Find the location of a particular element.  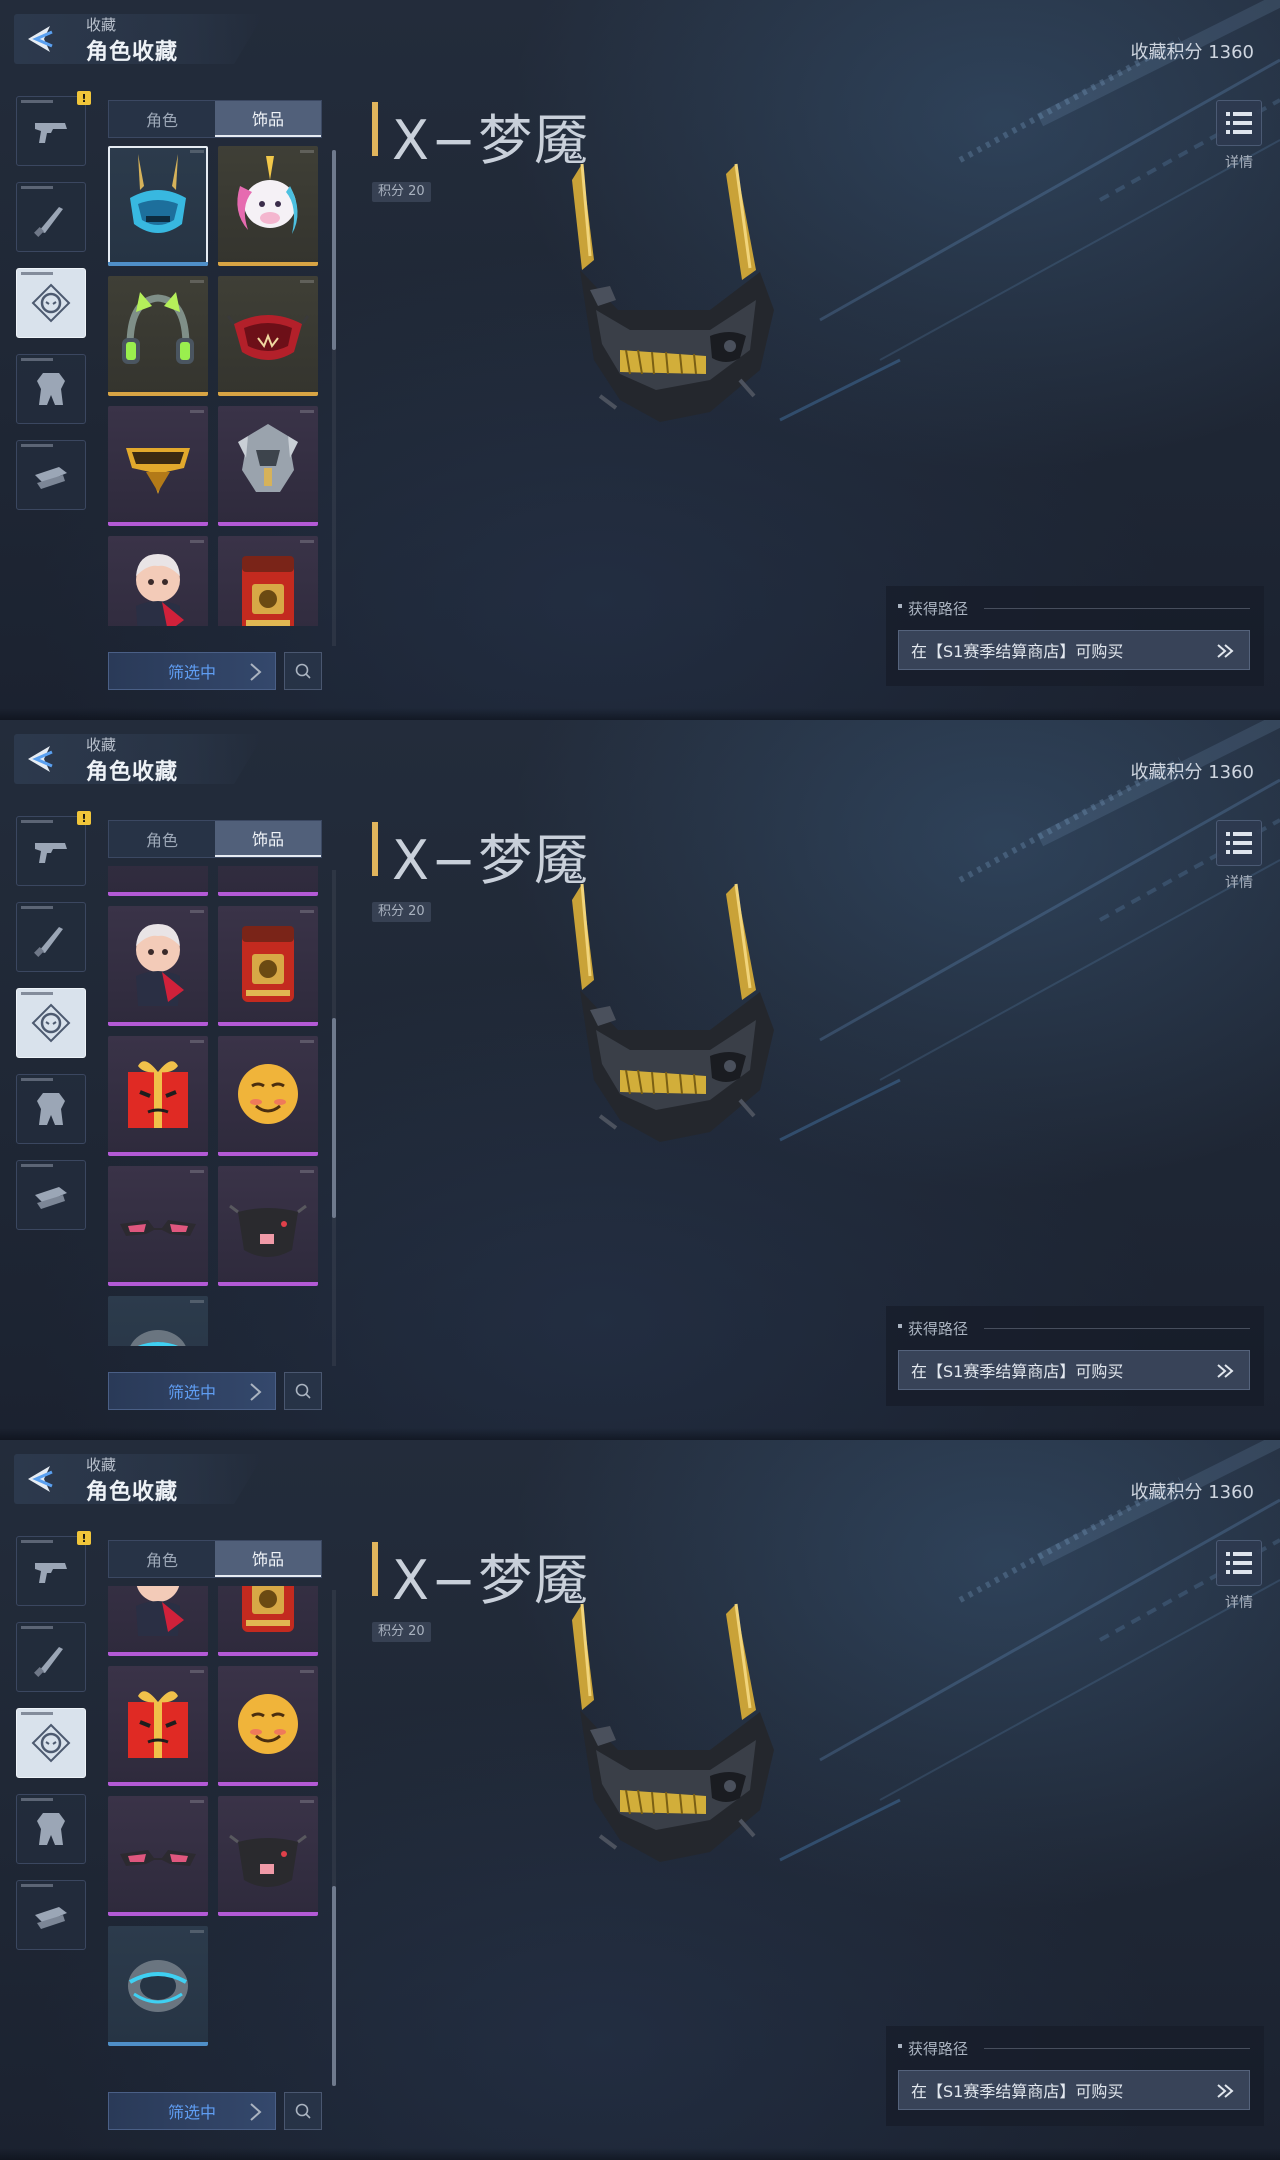

chevron-right-icon is located at coordinates (256, 2112).